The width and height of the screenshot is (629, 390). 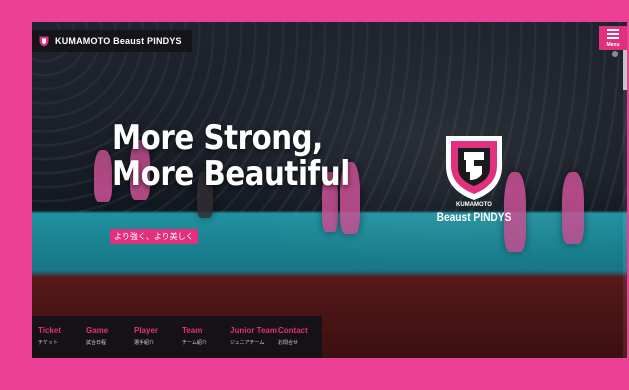 What do you see at coordinates (625, 205) in the screenshot?
I see `scrollbar-track` at bounding box center [625, 205].